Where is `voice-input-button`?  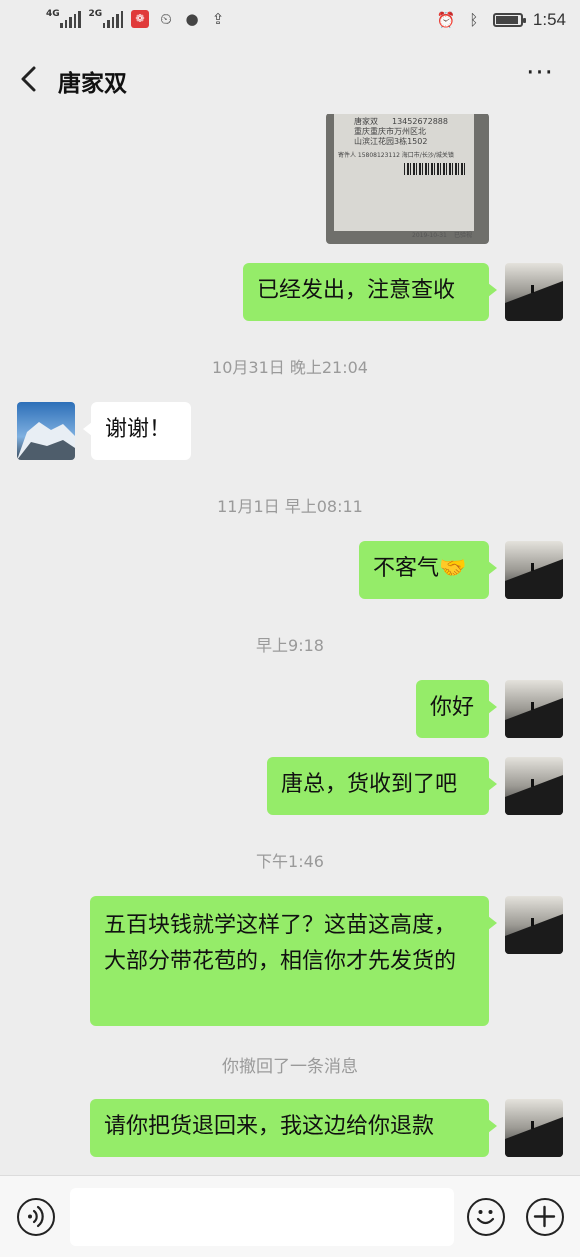
voice-input-button is located at coordinates (36, 1217).